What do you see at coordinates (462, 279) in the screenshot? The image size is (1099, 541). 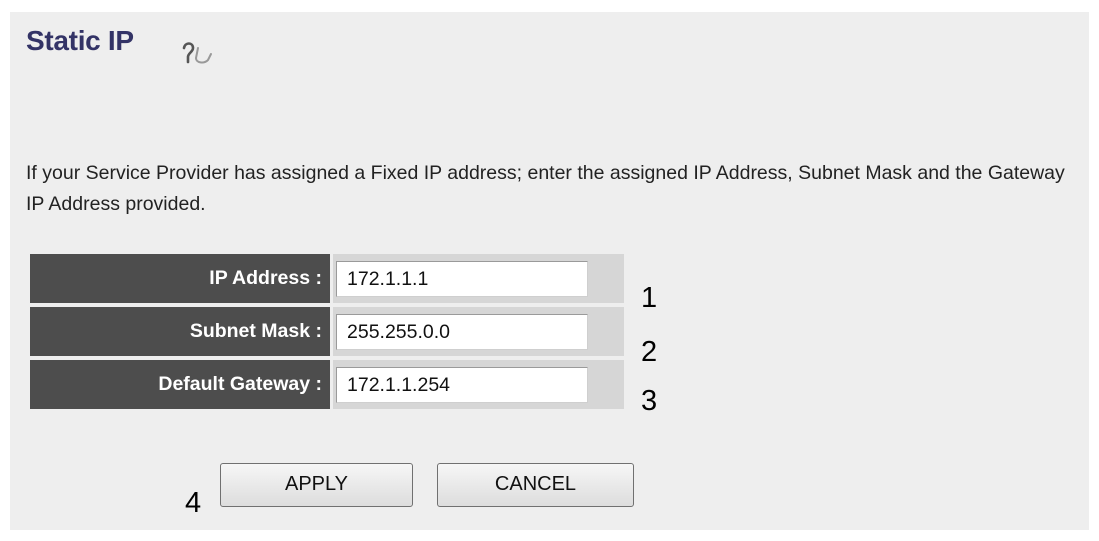 I see `ip-address-input` at bounding box center [462, 279].